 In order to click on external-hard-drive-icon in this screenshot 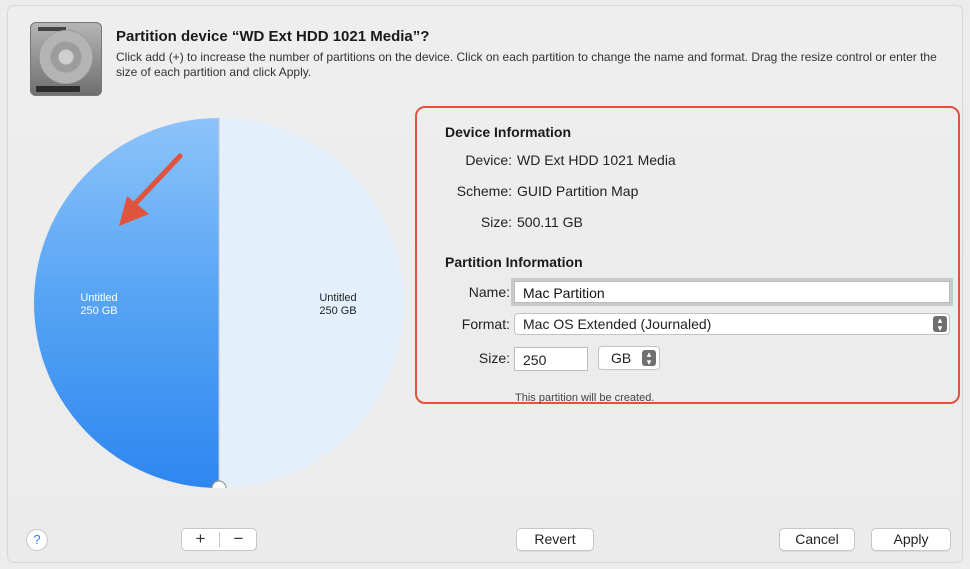, I will do `click(66, 59)`.